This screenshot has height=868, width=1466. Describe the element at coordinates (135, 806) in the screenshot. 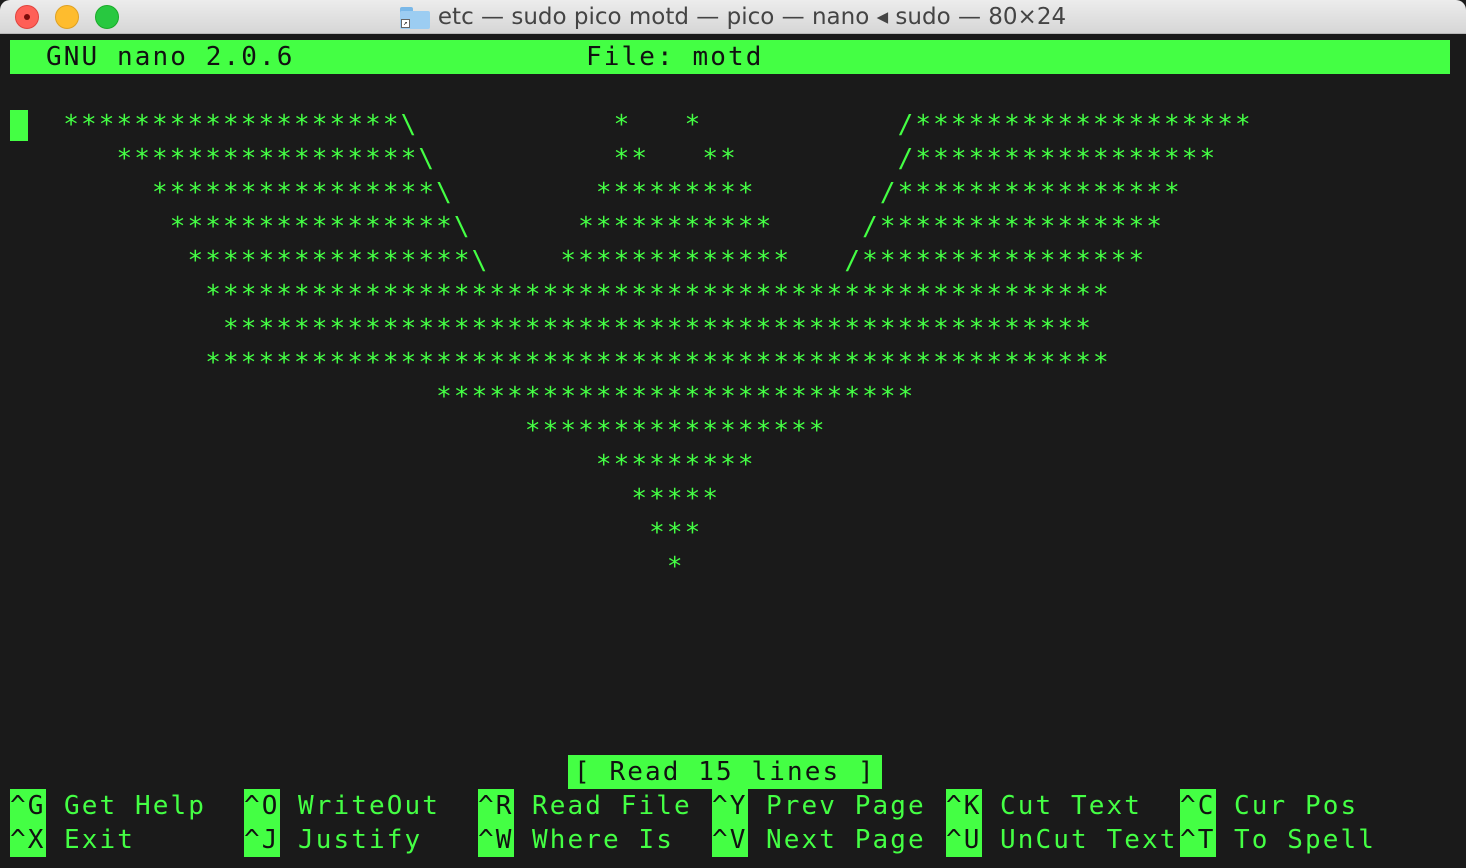

I see `shortcut-label: Get Help` at that location.